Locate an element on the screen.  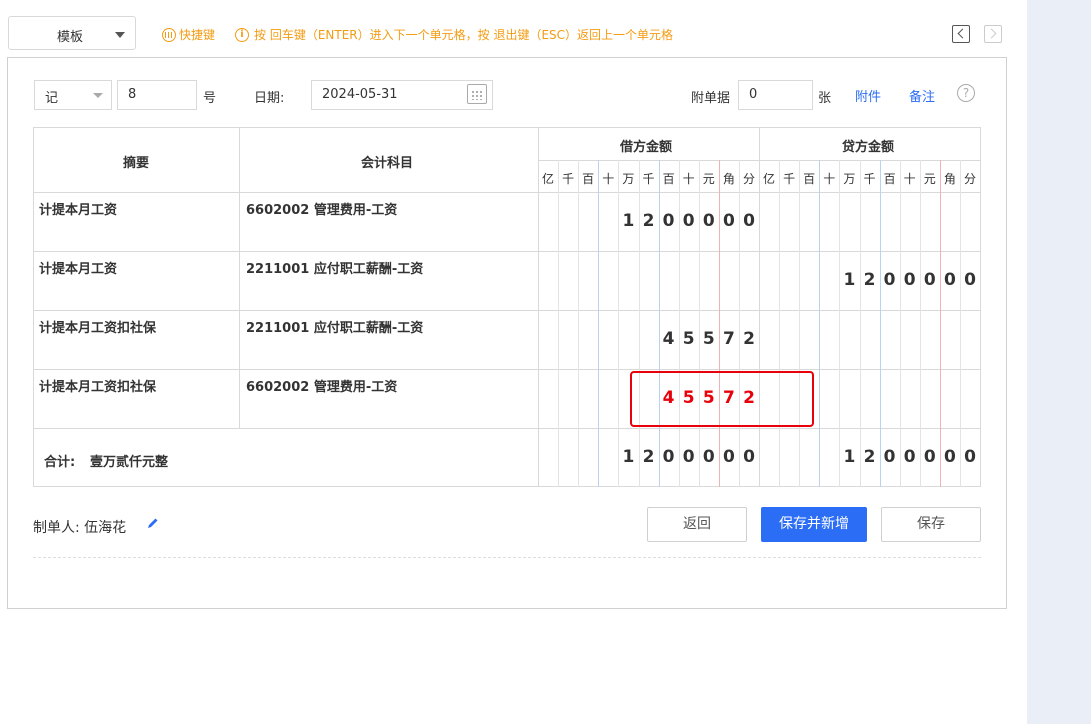
back-button: 返回 is located at coordinates (697, 524).